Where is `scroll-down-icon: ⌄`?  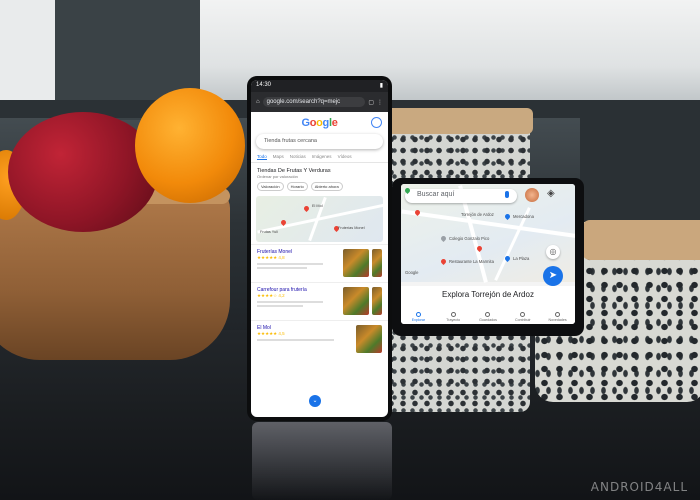
scroll-down-icon: ⌄ is located at coordinates (315, 401).